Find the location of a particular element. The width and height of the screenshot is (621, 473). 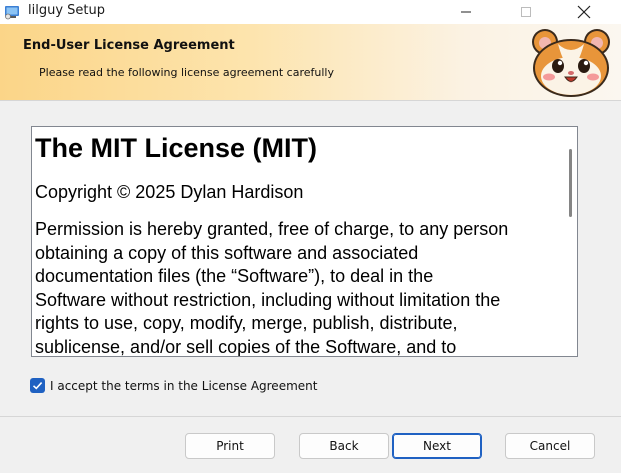

minimize-button is located at coordinates (466, 12).